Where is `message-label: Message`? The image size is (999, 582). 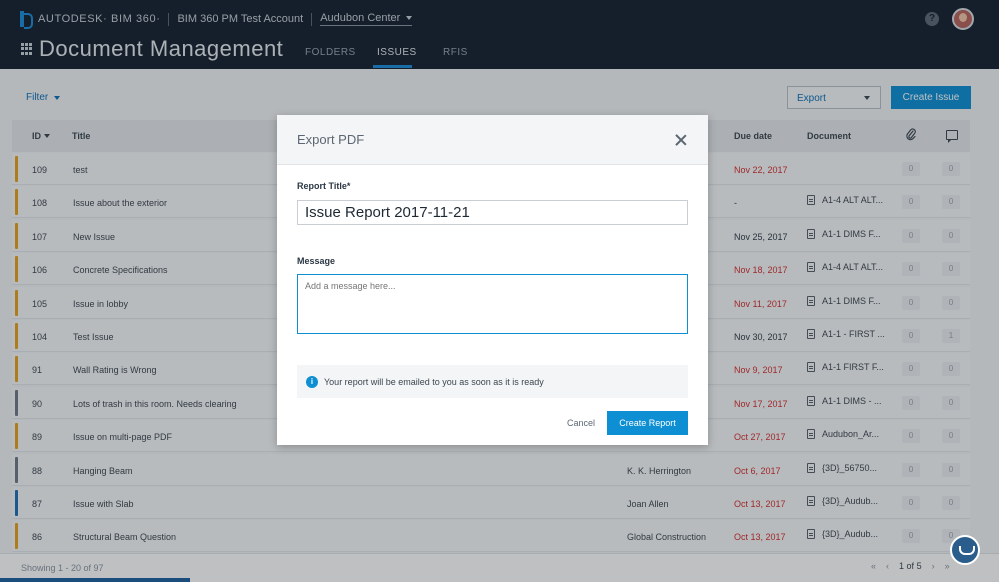 message-label: Message is located at coordinates (316, 261).